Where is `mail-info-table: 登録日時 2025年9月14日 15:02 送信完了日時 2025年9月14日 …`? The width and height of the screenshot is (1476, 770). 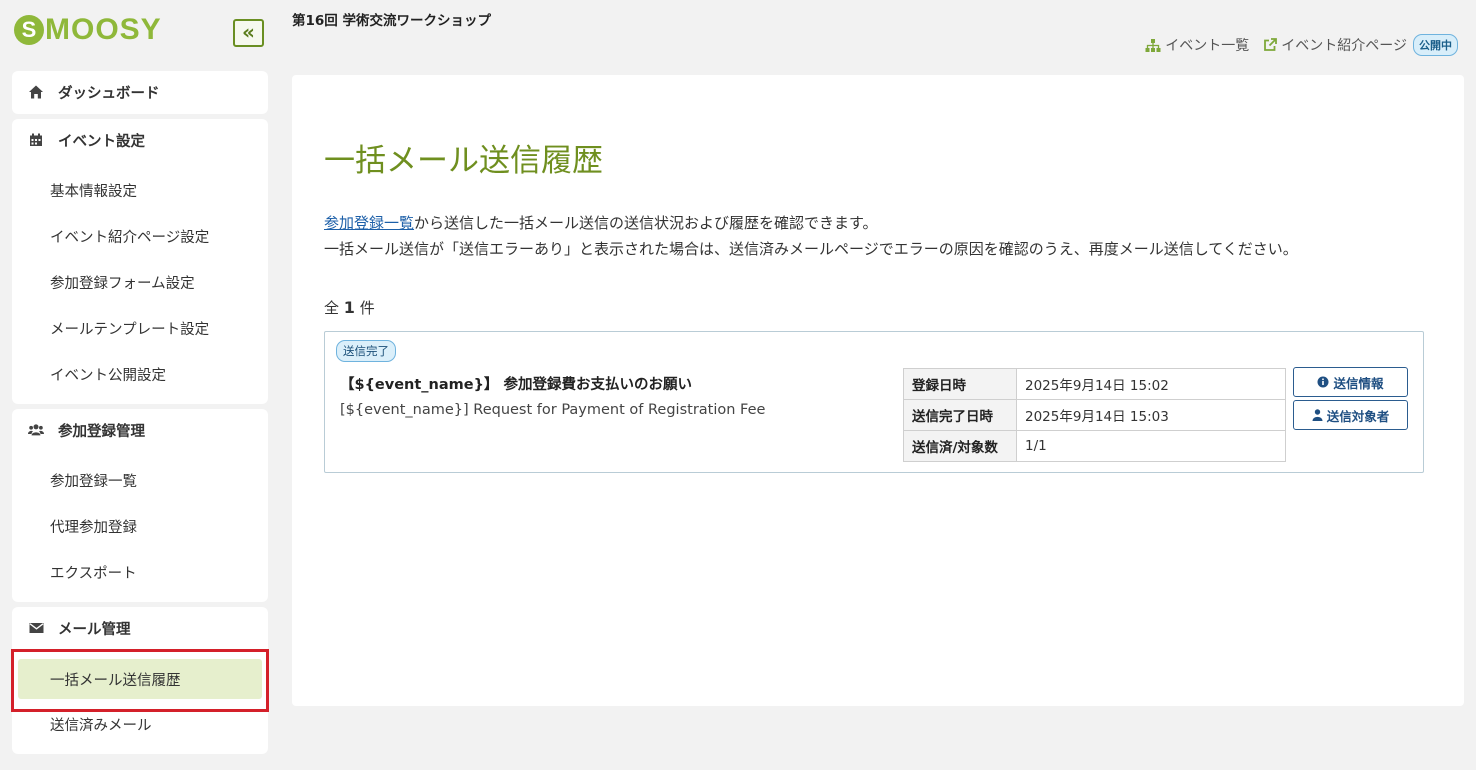 mail-info-table: 登録日時 2025年9月14日 15:02 送信完了日時 2025年9月14日 … is located at coordinates (1094, 415).